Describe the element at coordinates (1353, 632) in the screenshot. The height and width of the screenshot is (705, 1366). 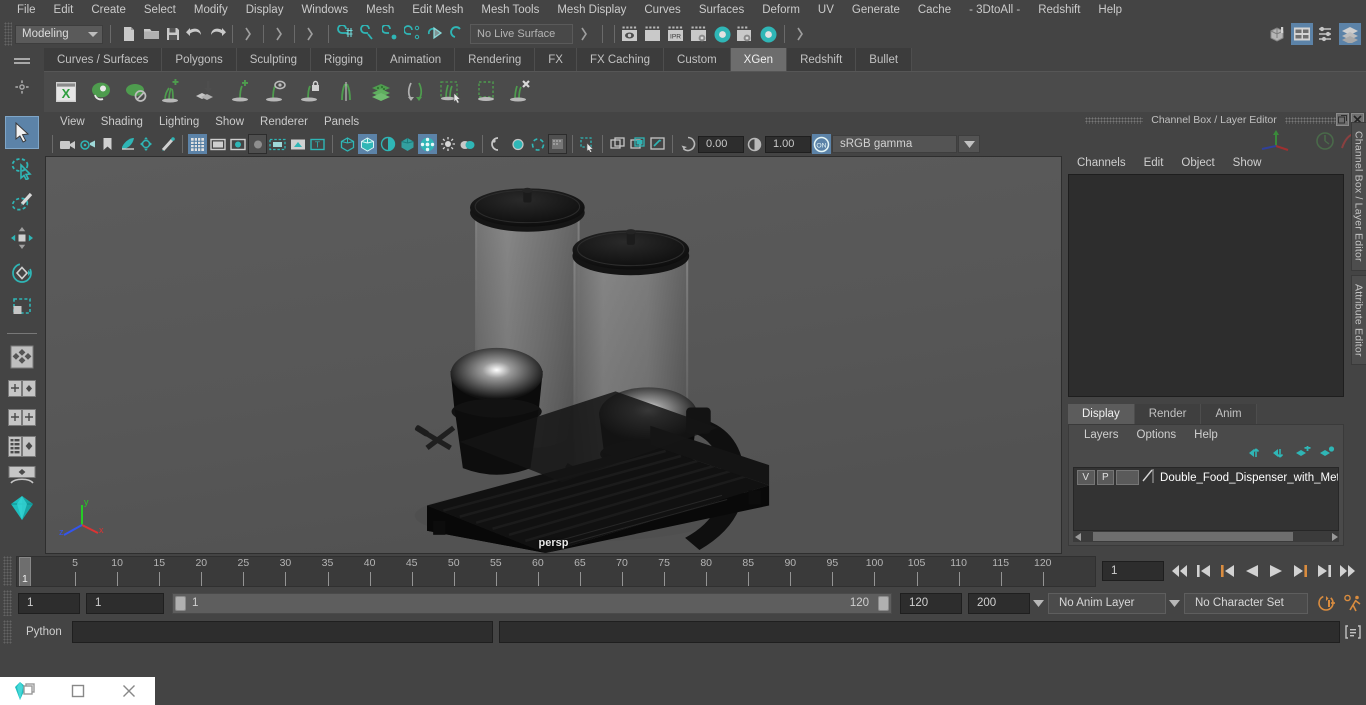
I see `script-editor-button` at that location.